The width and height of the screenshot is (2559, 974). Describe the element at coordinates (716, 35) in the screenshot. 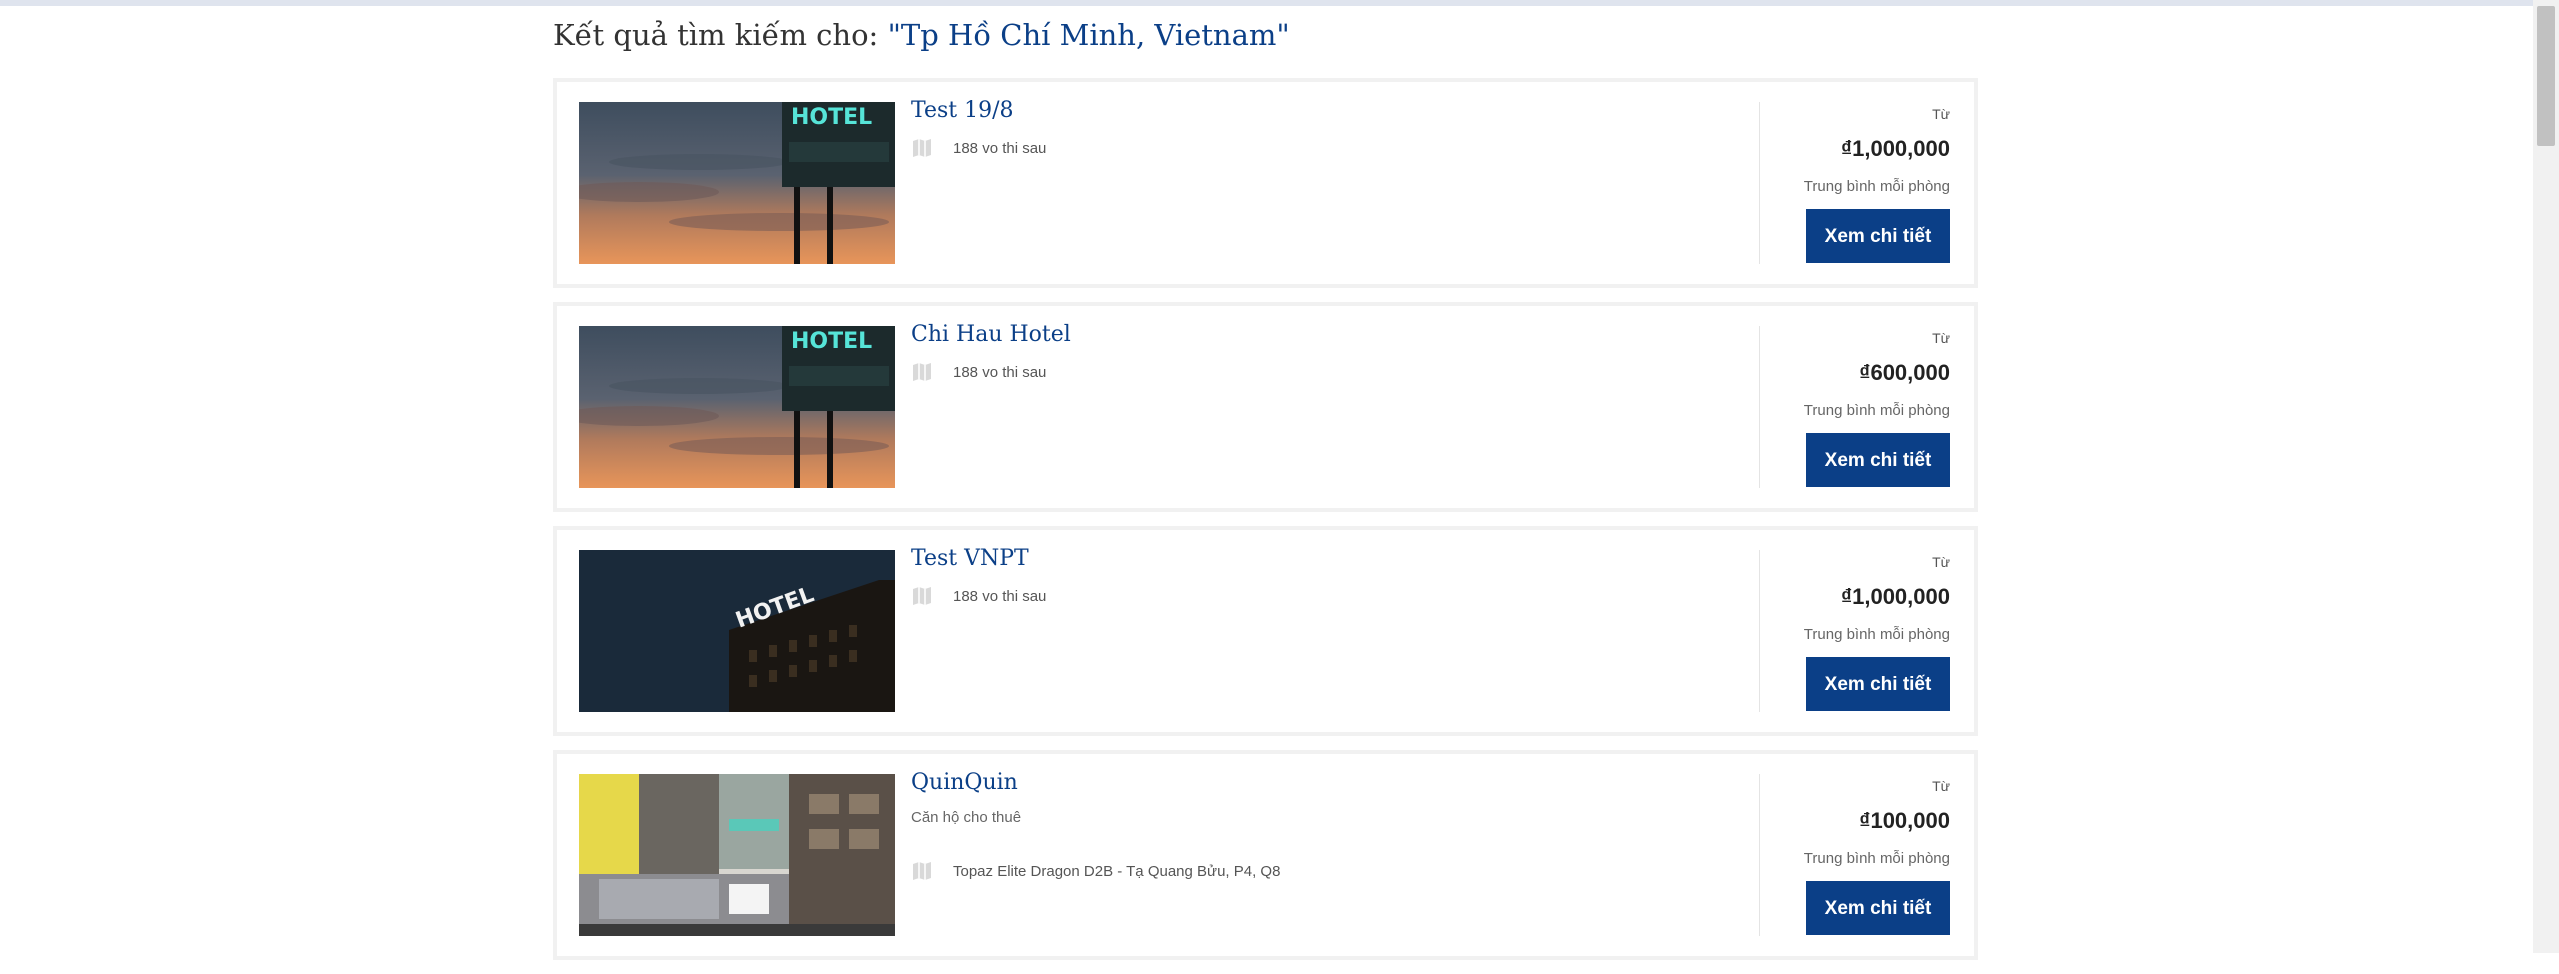

I see `search-prefix: Kết quả tìm kiếm cho:` at that location.